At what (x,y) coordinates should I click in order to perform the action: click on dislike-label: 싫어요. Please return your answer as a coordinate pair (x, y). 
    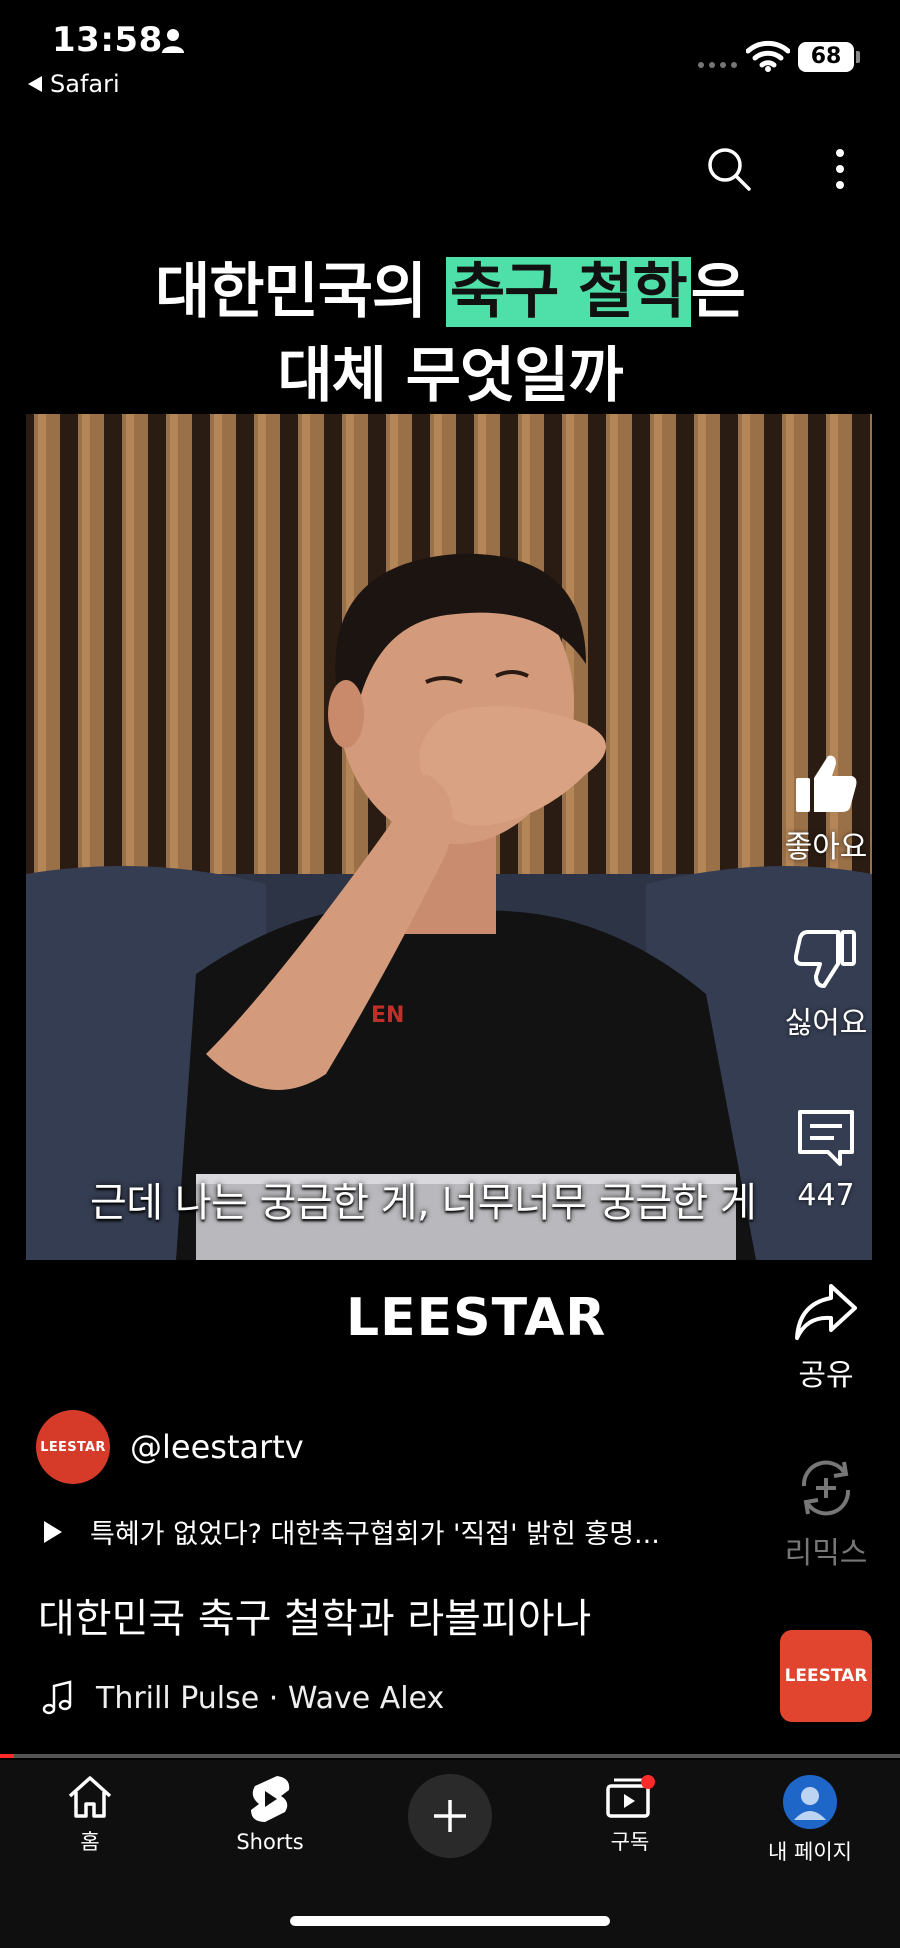
    Looking at the image, I should click on (826, 1023).